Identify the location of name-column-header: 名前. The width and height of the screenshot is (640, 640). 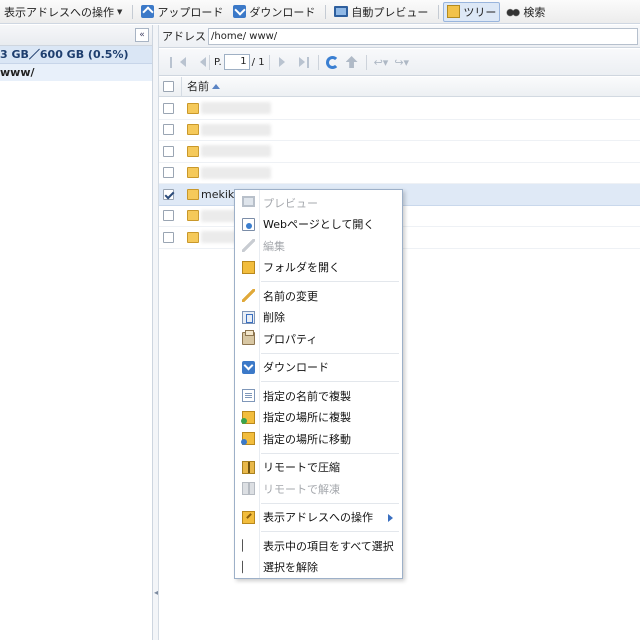
(200, 86).